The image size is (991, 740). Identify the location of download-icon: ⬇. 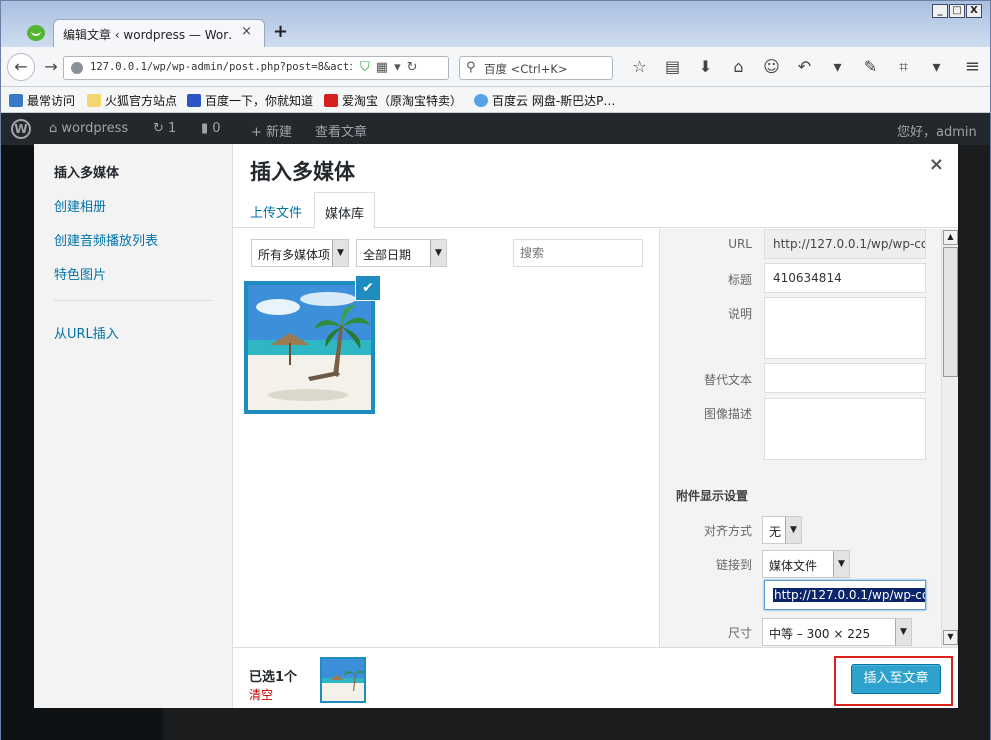
(705, 67).